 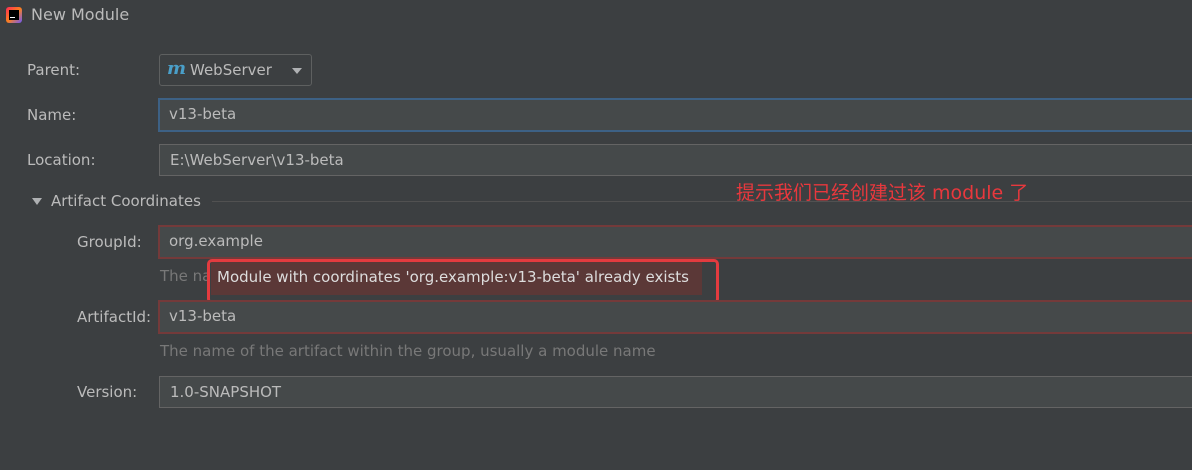 What do you see at coordinates (54, 70) in the screenshot?
I see `parent-label: Parent:` at bounding box center [54, 70].